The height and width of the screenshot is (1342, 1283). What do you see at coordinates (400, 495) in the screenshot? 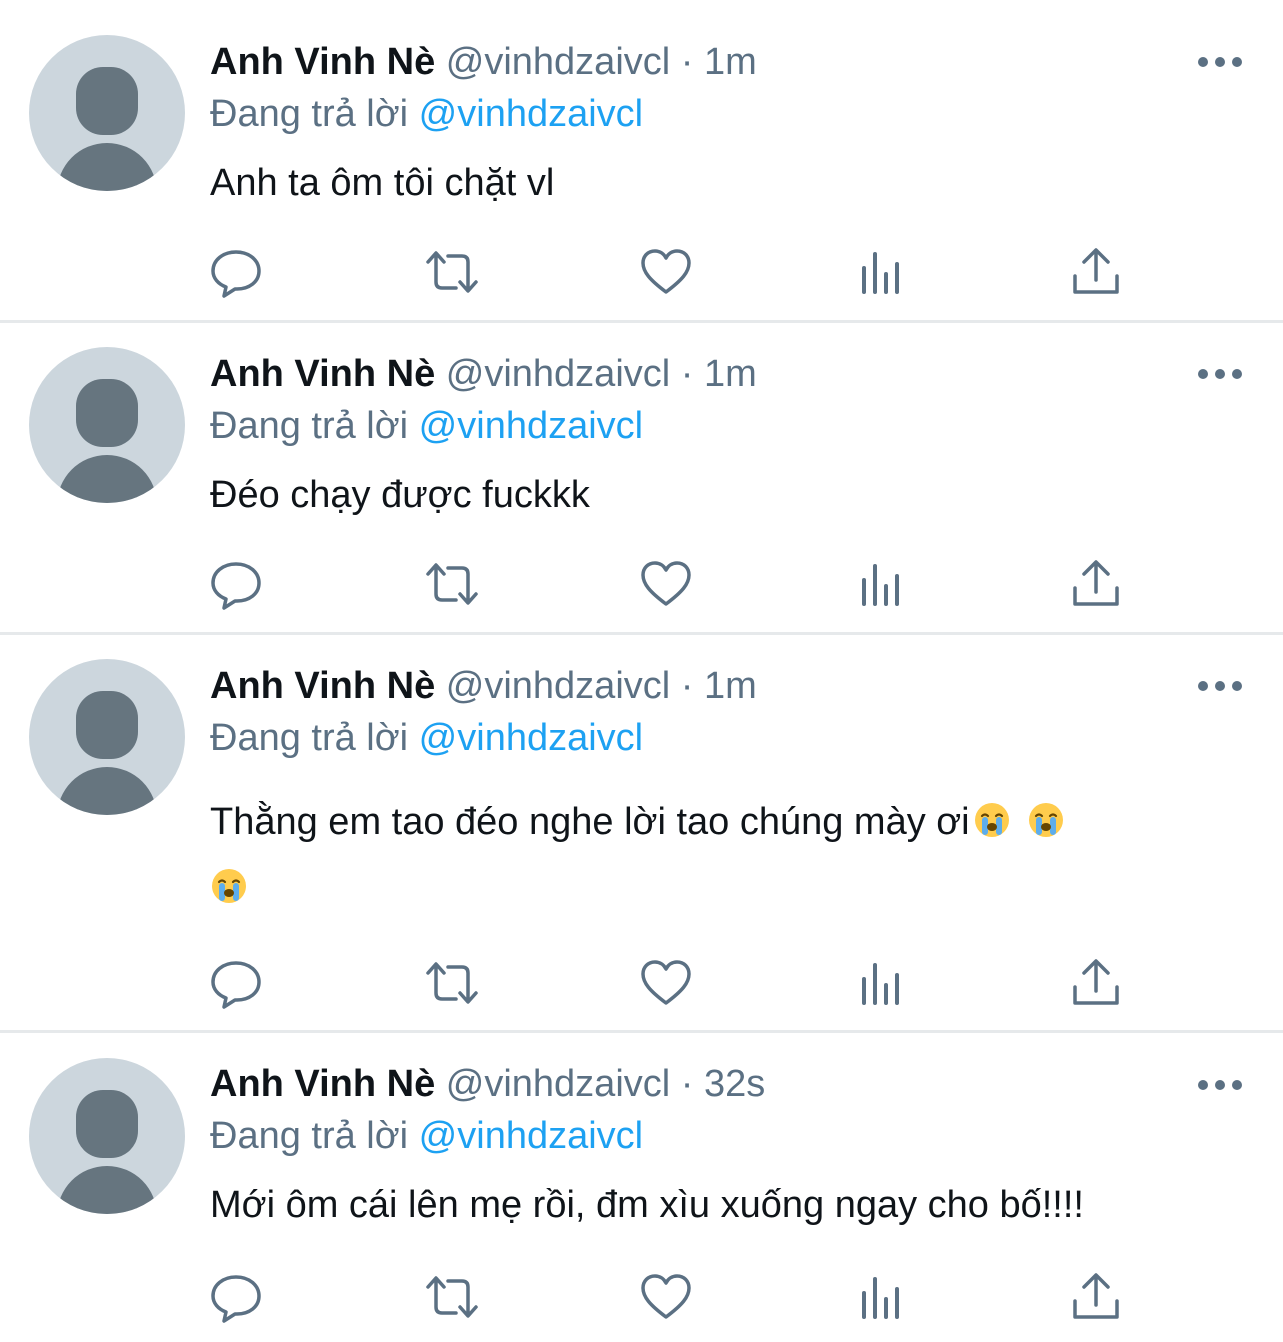
I see `tweet-text: Đéo chạy được fuckkk` at bounding box center [400, 495].